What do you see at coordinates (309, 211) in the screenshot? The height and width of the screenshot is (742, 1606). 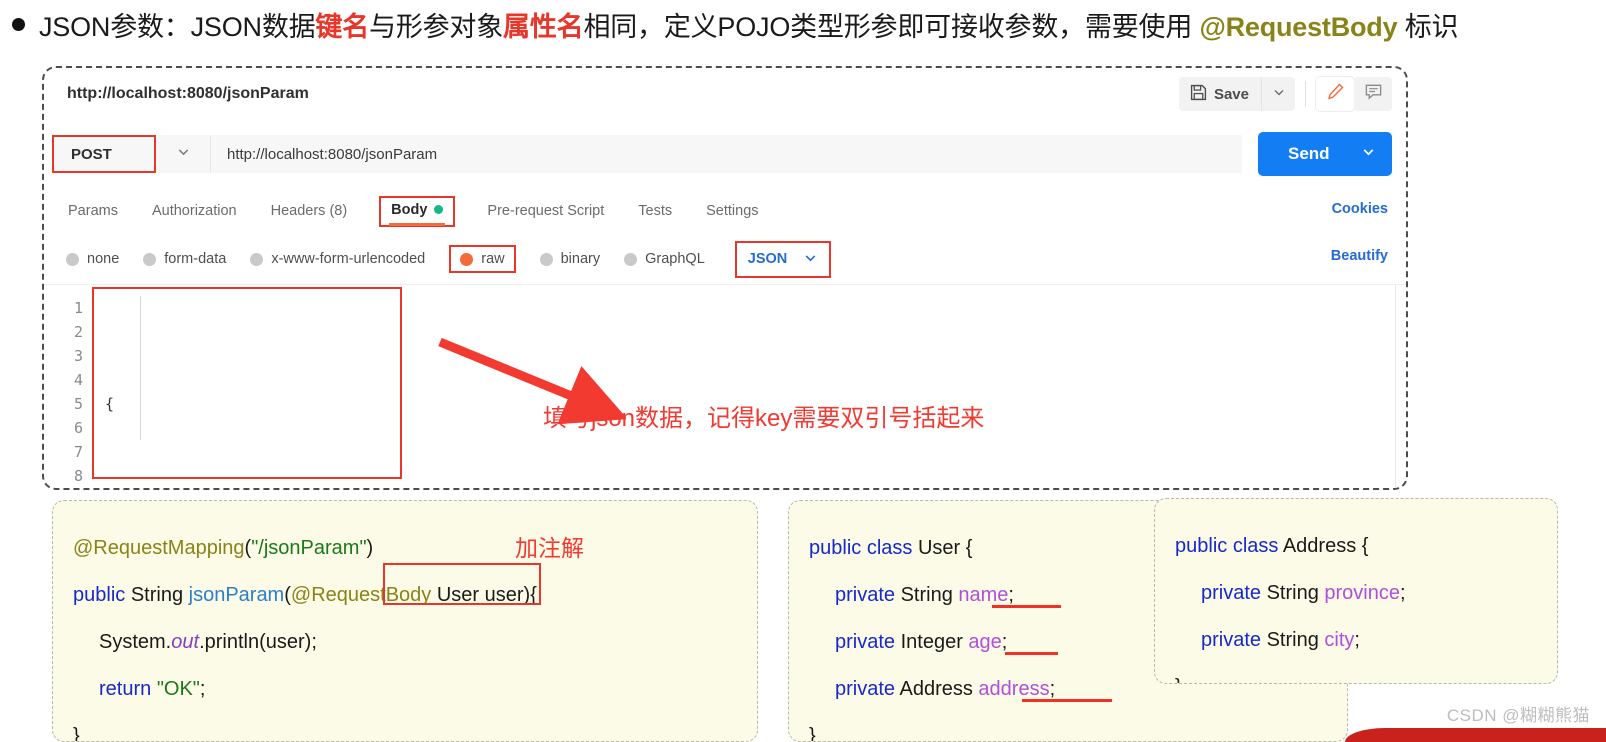 I see `tab-headers: Headers (8)` at bounding box center [309, 211].